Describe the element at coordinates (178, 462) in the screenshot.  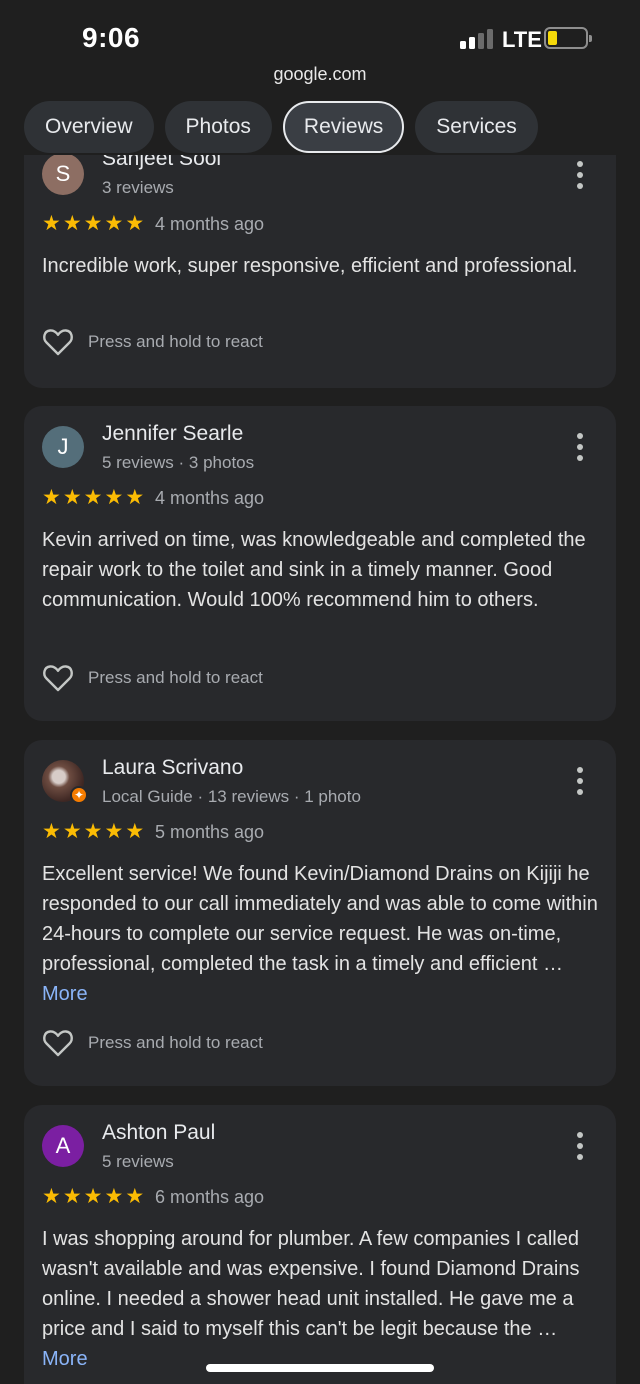
I see `reviewer-meta: 5 reviews · 3 photos` at that location.